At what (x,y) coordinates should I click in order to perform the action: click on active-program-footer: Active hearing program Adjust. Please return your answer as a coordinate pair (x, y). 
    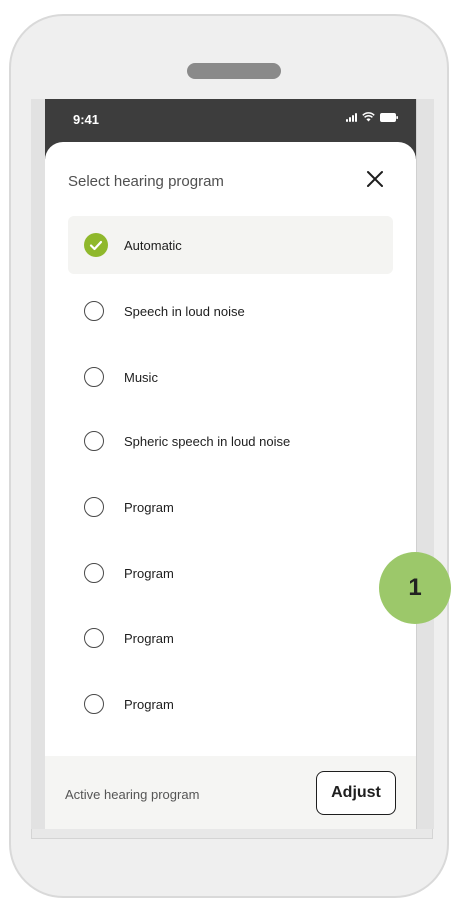
    Looking at the image, I should click on (230, 792).